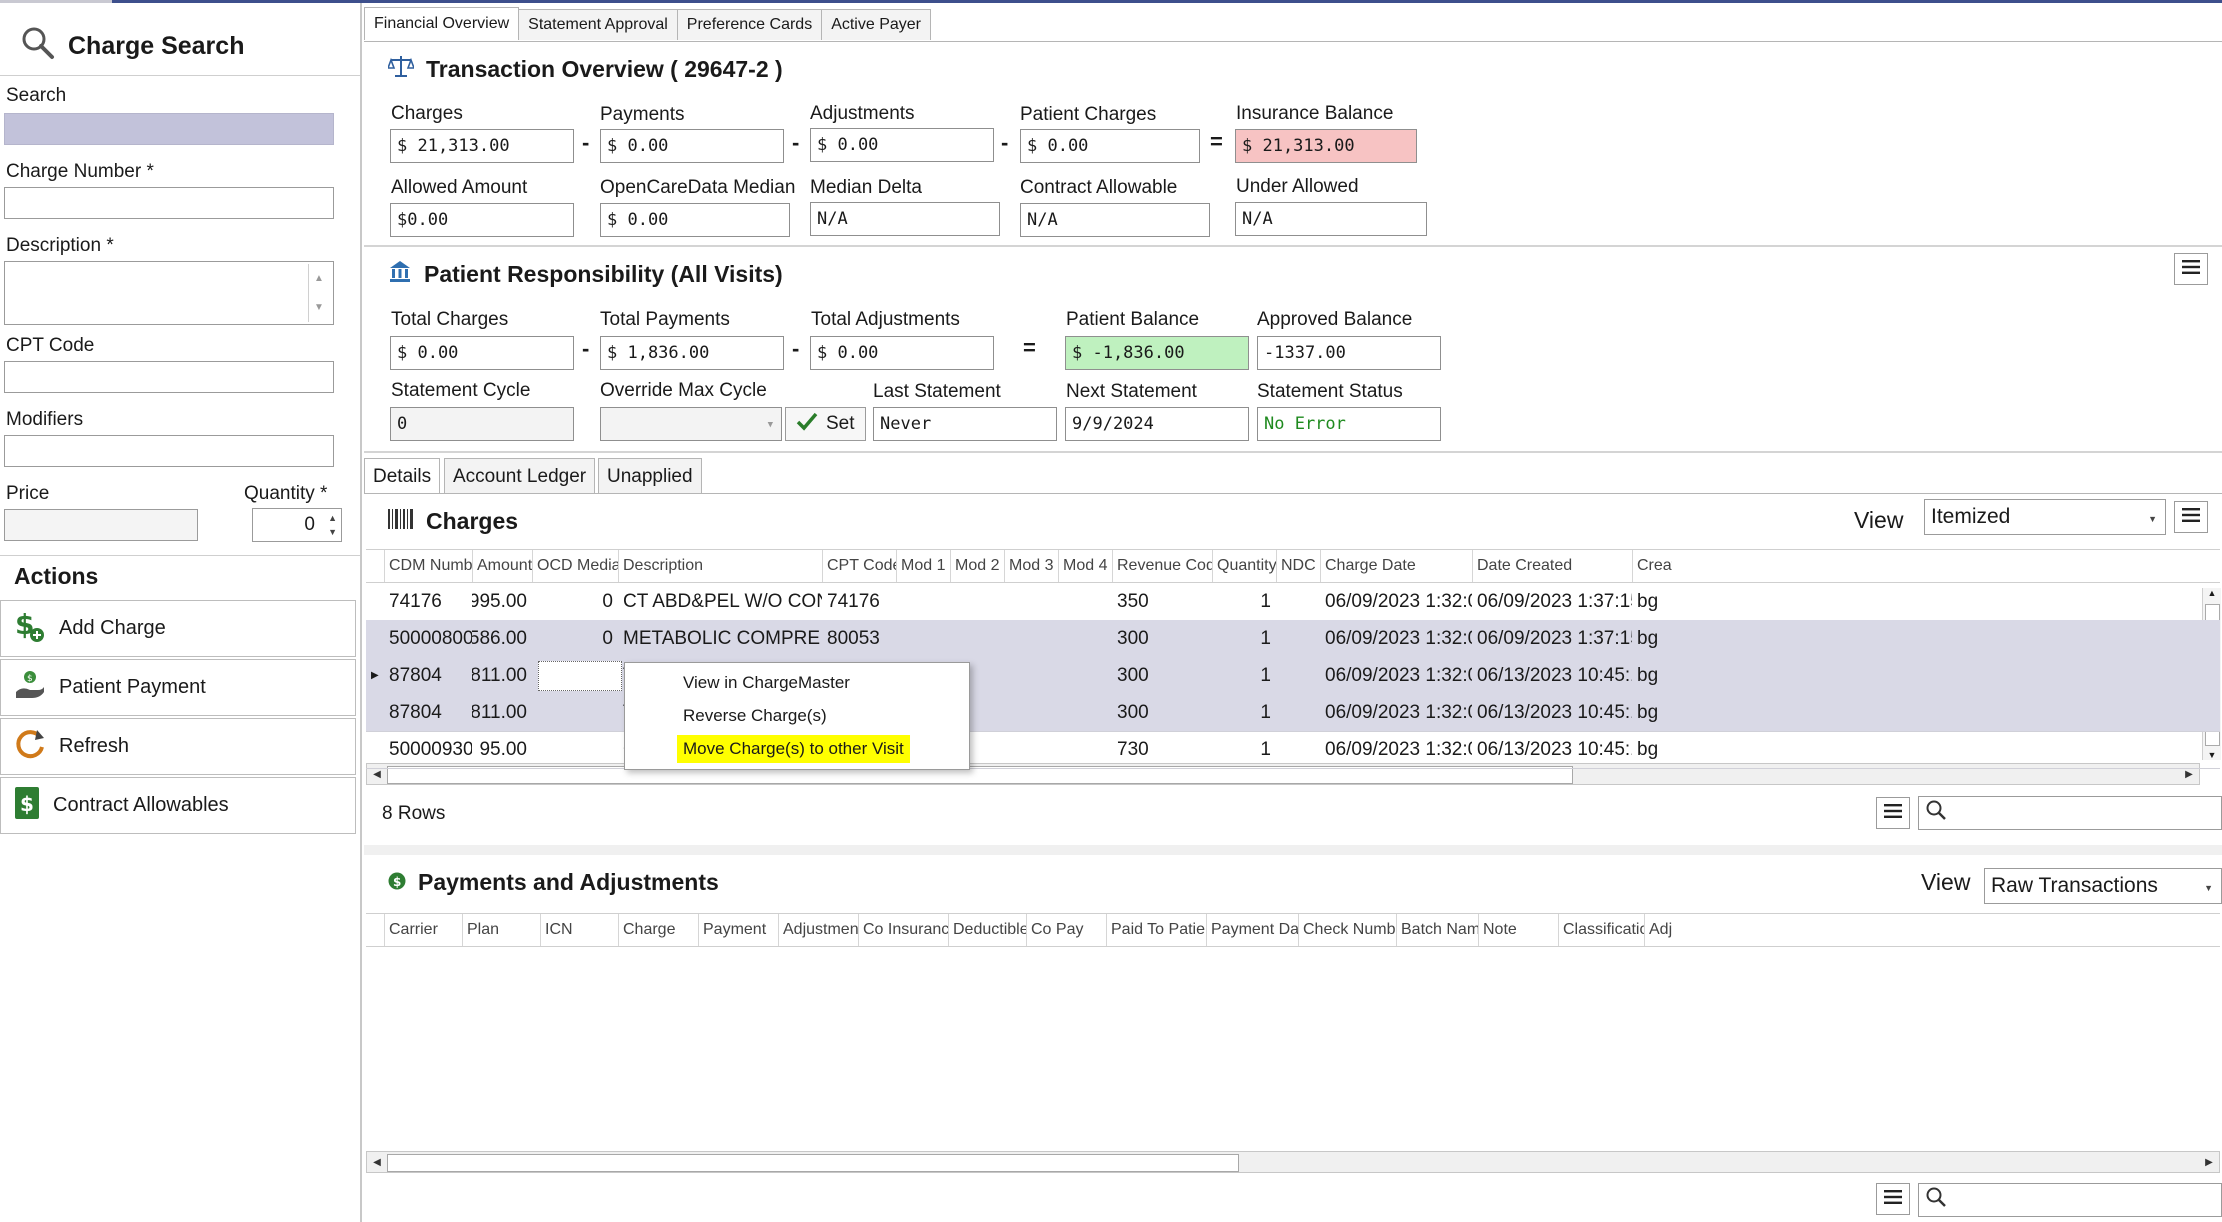 This screenshot has height=1222, width=2222. What do you see at coordinates (902, 145) in the screenshot?
I see `adjustments-field: $ 0.00` at bounding box center [902, 145].